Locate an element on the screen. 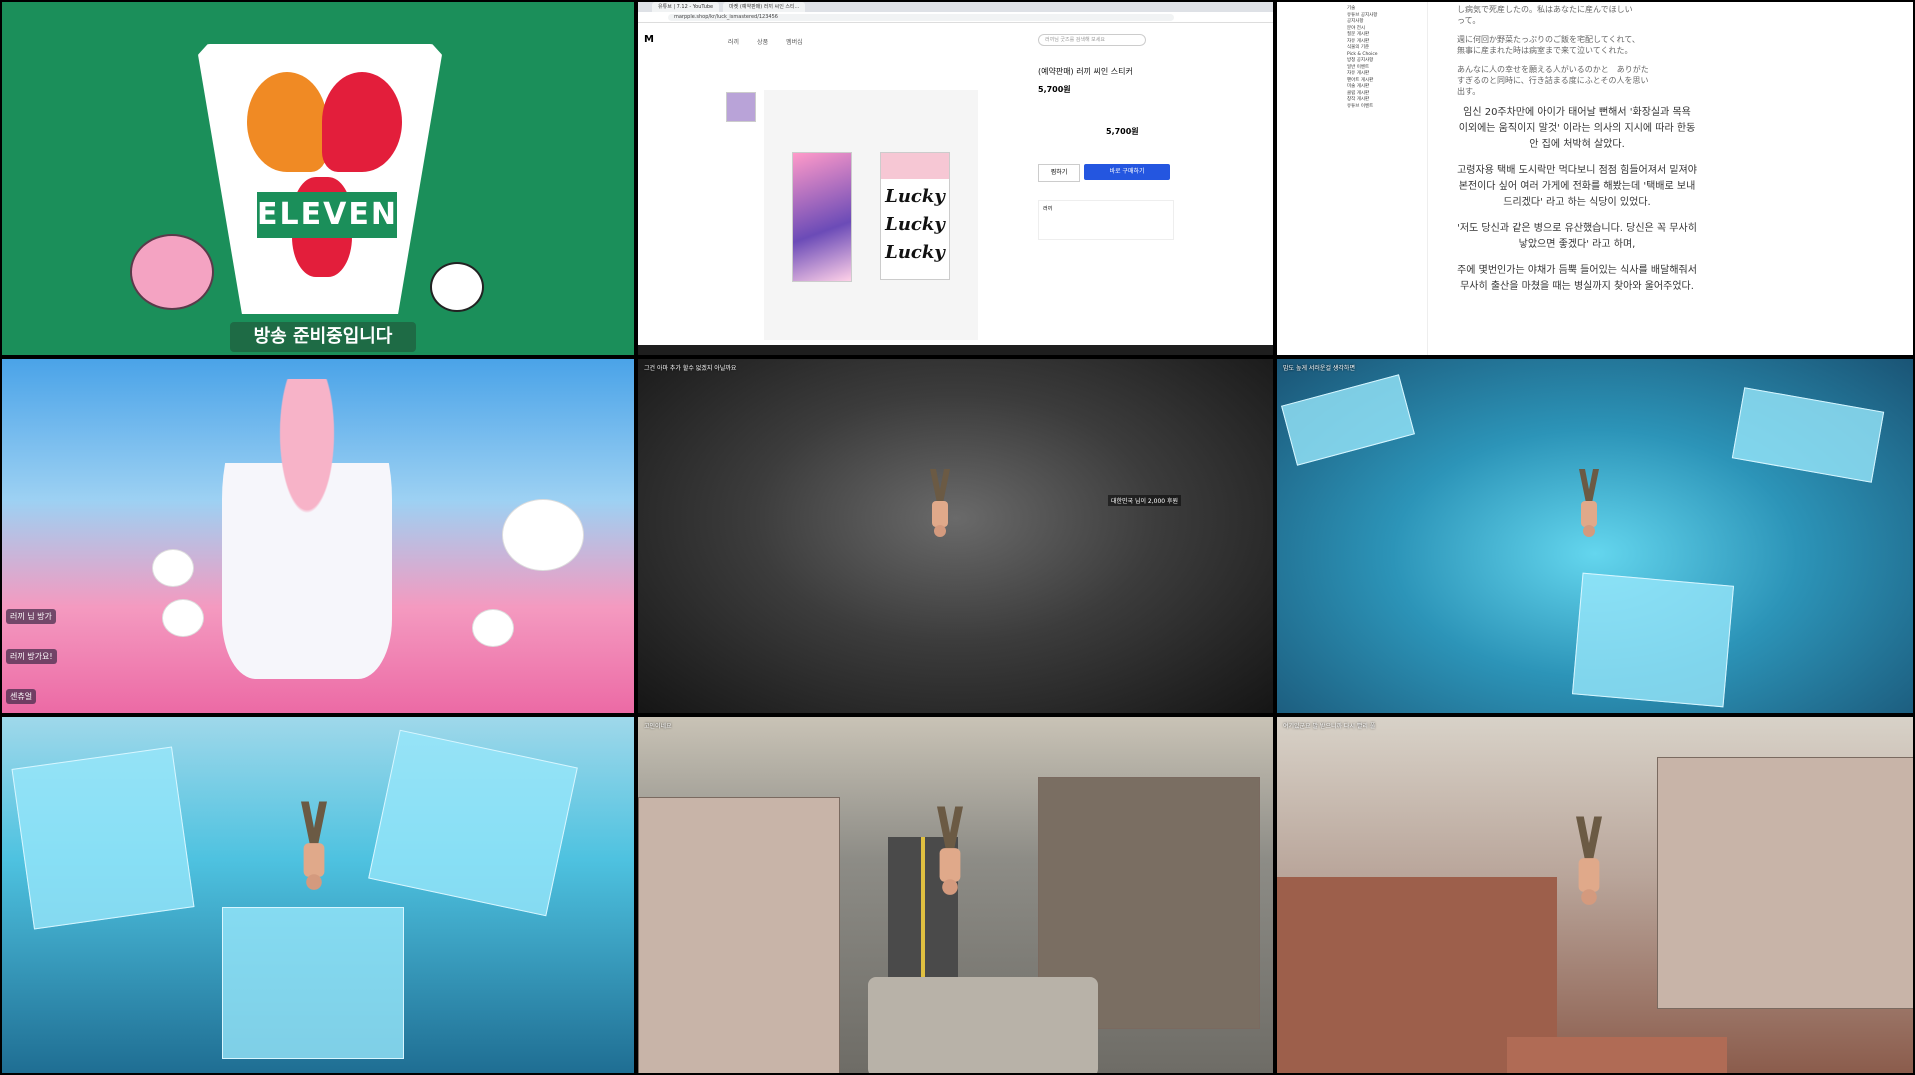 The height and width of the screenshot is (1075, 1915). logo-text: ELEVEN is located at coordinates (327, 215).